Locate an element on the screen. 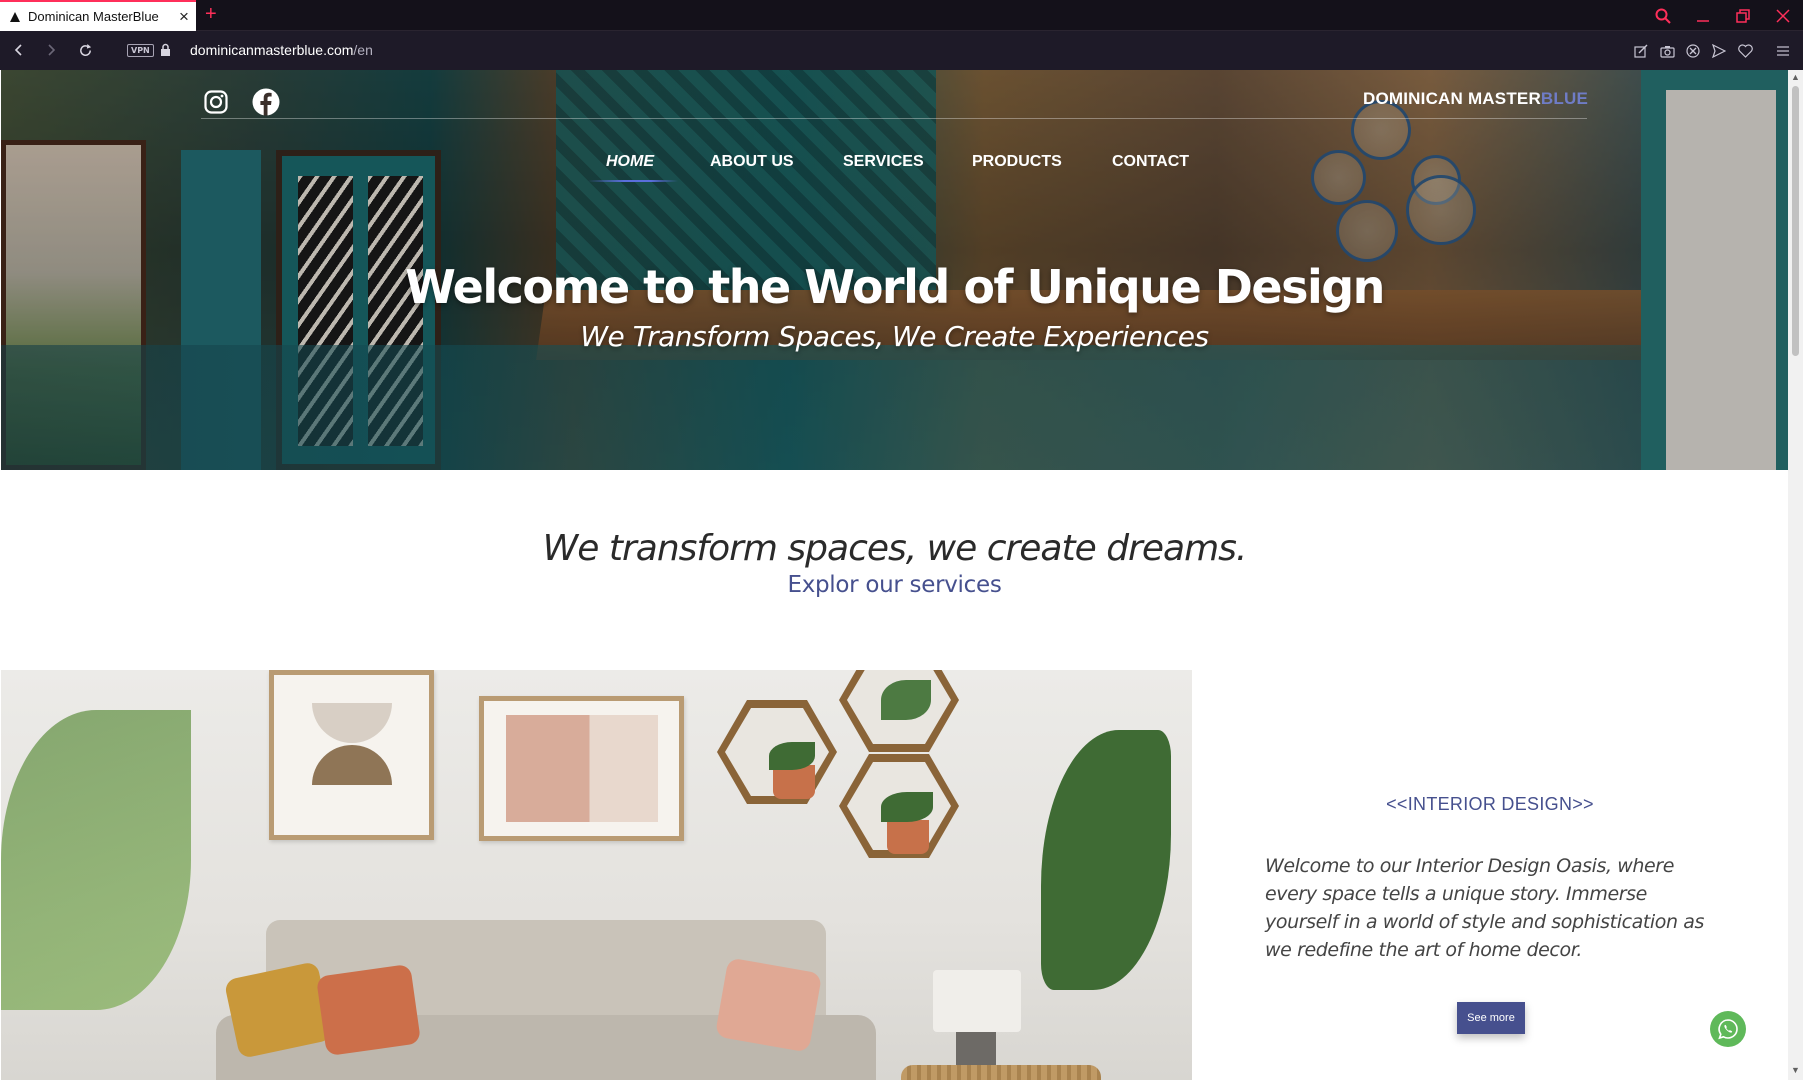  lamp-shade is located at coordinates (977, 1001).